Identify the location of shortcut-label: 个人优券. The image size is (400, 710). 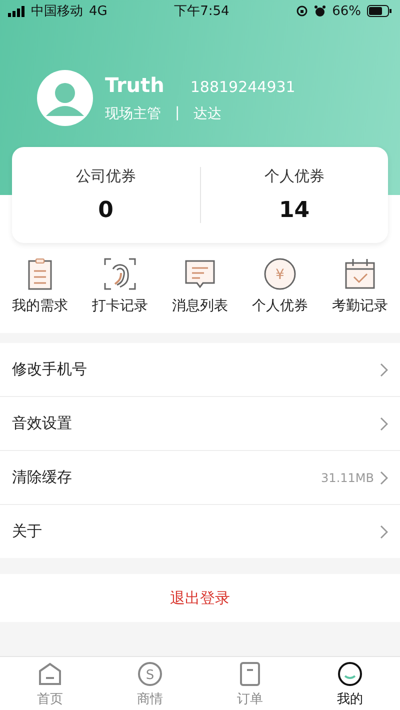
(280, 306).